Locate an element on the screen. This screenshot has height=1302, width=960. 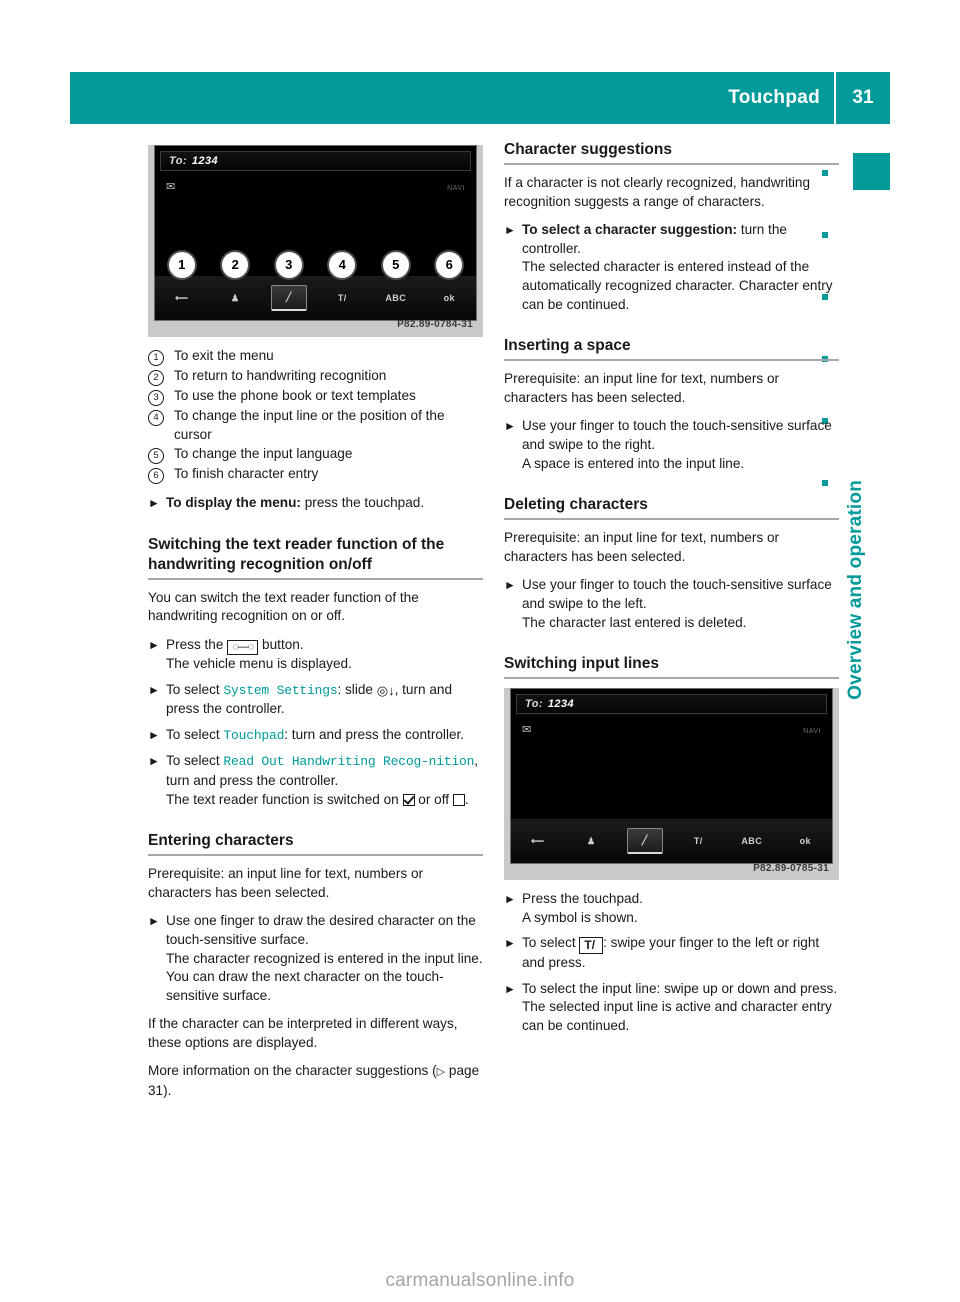
ok-icon: ok is located at coordinates (449, 297).